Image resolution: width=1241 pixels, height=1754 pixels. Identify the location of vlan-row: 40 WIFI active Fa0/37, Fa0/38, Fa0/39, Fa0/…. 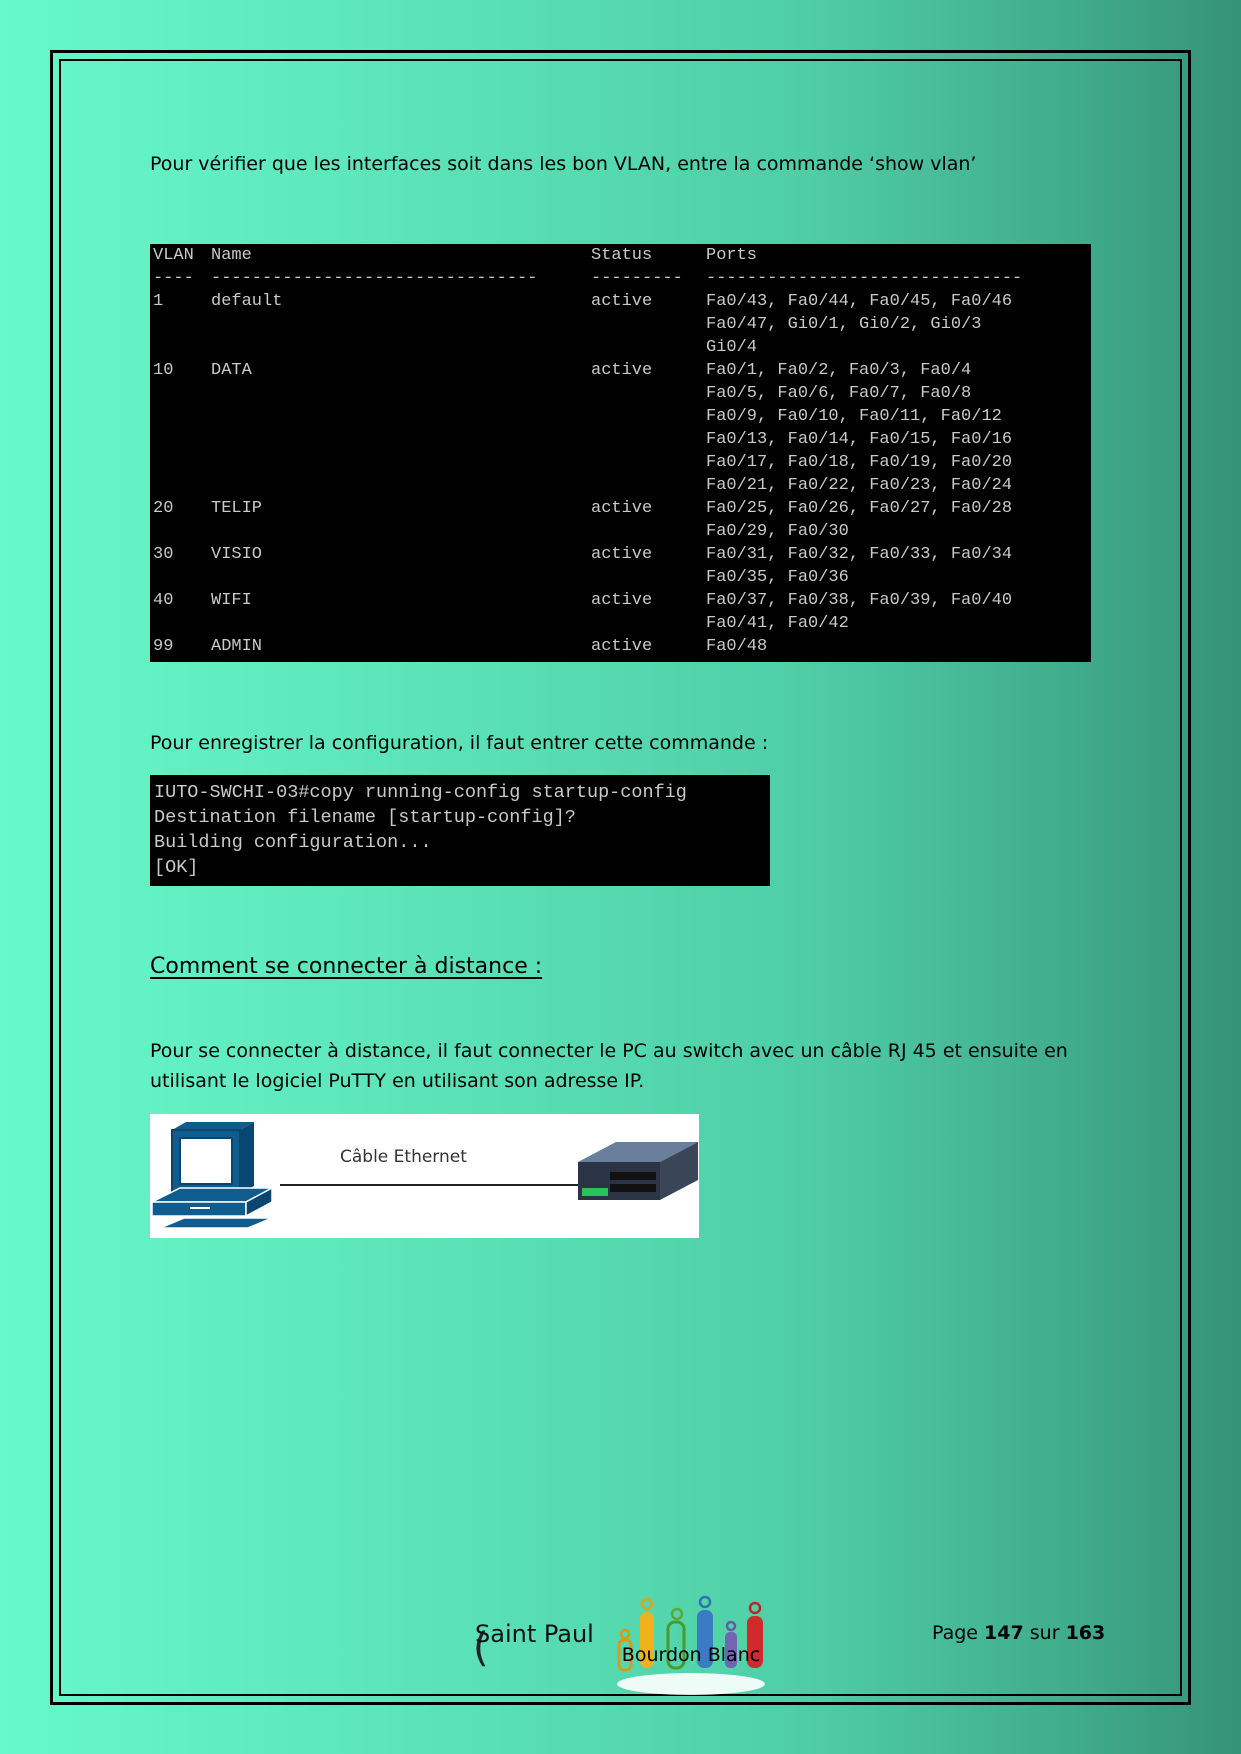
(620, 612).